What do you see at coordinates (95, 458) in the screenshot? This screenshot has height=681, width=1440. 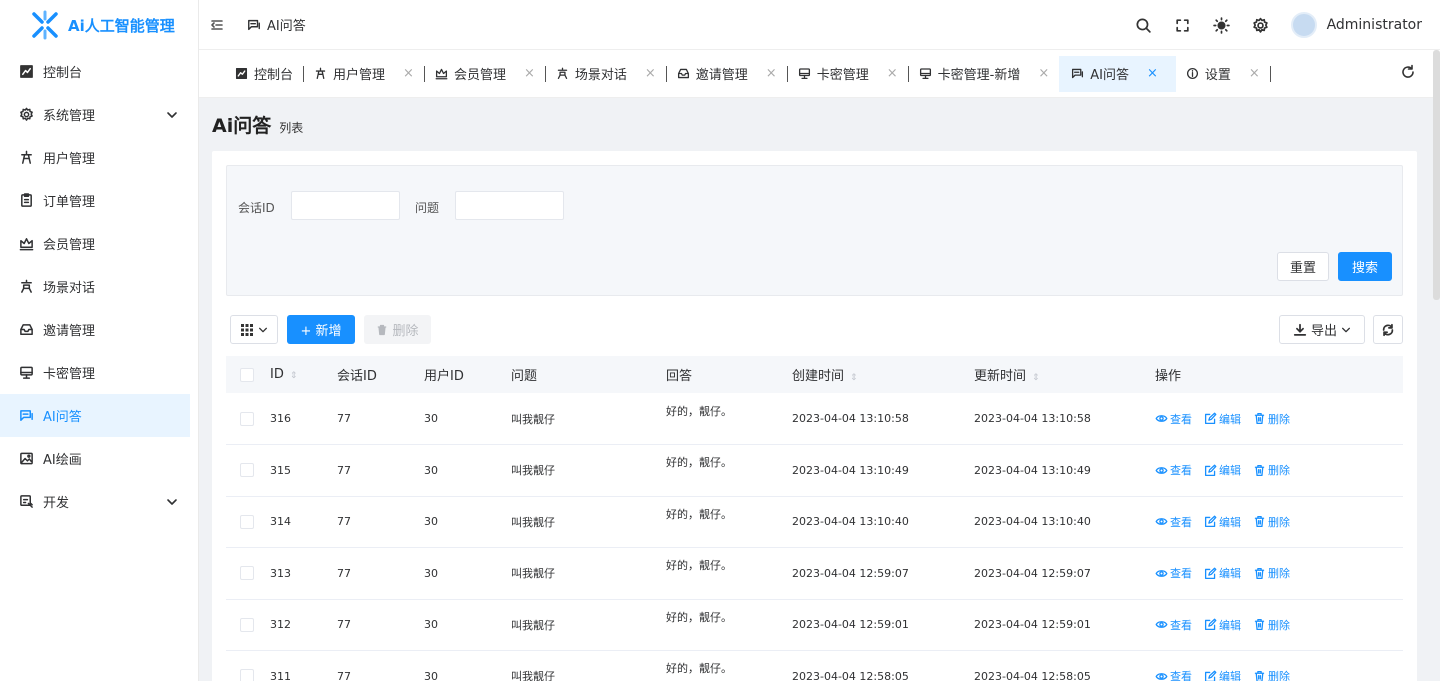 I see `sidebar-item-ai-draw: AI绘画` at bounding box center [95, 458].